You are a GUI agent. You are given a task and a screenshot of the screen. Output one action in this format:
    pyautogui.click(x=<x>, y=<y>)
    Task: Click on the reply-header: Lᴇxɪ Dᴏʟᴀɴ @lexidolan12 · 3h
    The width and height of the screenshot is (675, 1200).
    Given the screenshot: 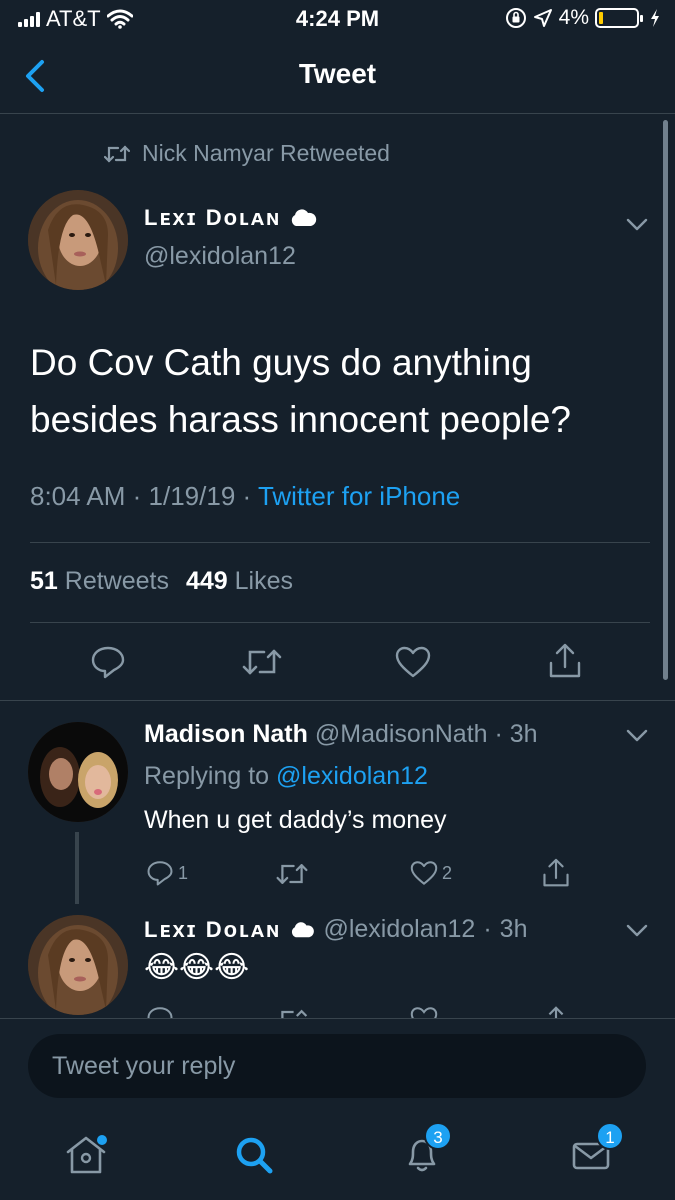 What is the action you would take?
    pyautogui.click(x=336, y=929)
    